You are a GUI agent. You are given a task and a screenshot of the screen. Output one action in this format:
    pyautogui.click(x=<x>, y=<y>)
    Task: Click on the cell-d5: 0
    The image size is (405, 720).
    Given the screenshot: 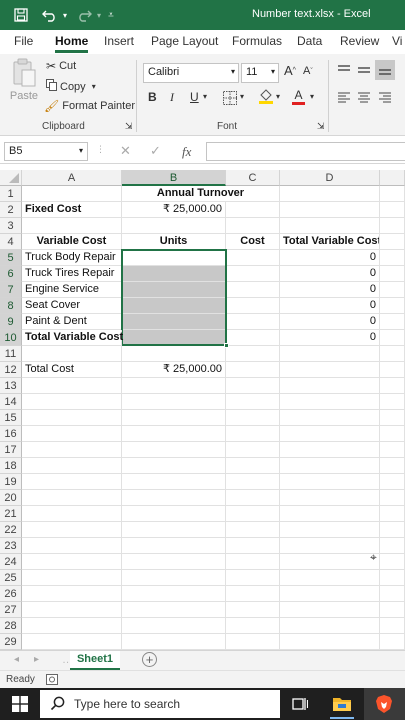 What is the action you would take?
    pyautogui.click(x=330, y=258)
    